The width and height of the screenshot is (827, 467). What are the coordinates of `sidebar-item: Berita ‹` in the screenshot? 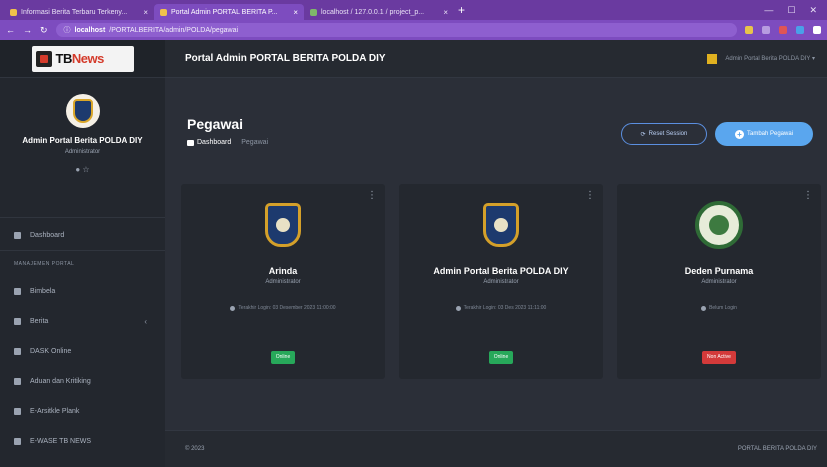 It's located at (82, 321).